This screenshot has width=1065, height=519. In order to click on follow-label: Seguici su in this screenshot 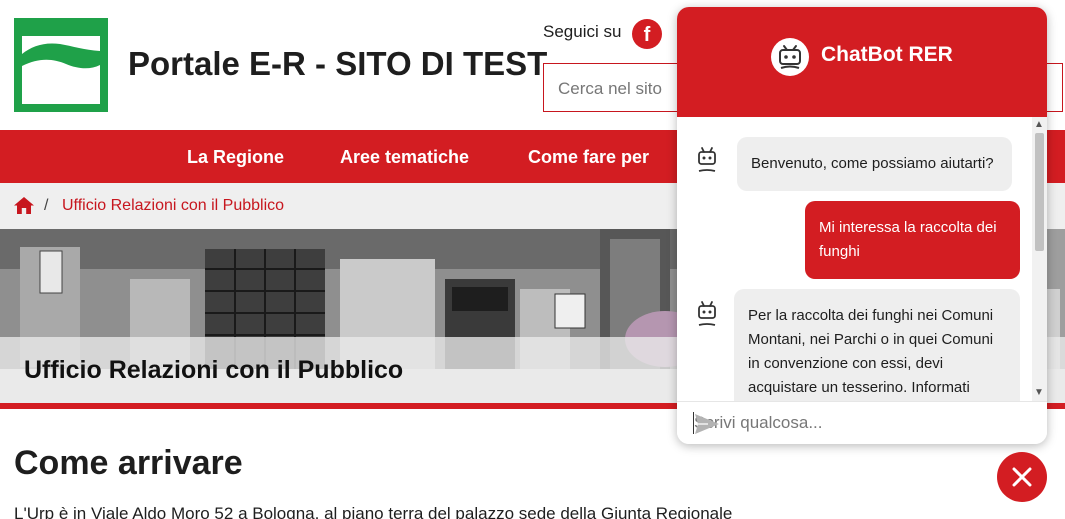, I will do `click(582, 31)`.